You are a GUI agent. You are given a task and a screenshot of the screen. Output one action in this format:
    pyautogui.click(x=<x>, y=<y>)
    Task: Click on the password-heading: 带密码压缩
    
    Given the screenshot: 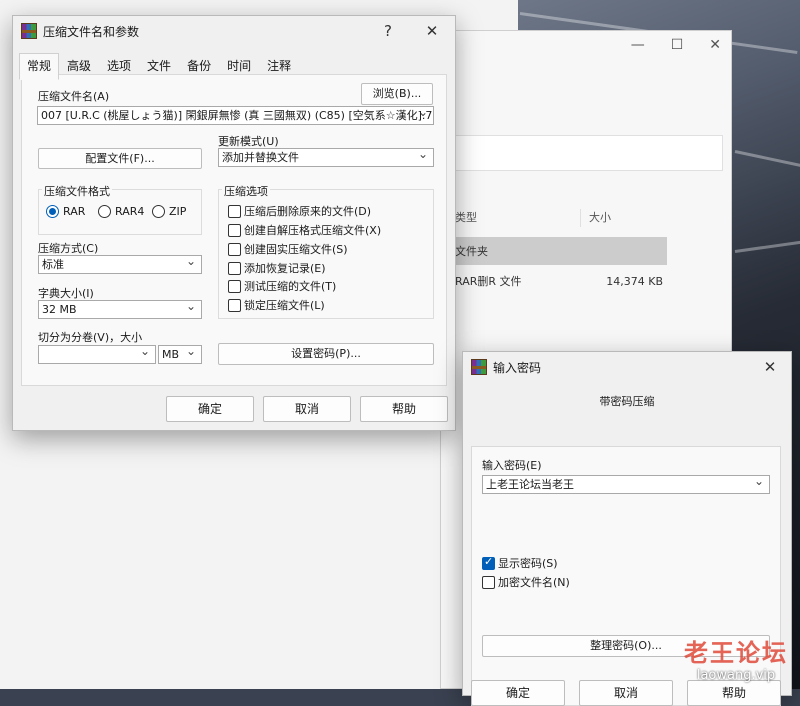 What is the action you would take?
    pyautogui.click(x=627, y=401)
    